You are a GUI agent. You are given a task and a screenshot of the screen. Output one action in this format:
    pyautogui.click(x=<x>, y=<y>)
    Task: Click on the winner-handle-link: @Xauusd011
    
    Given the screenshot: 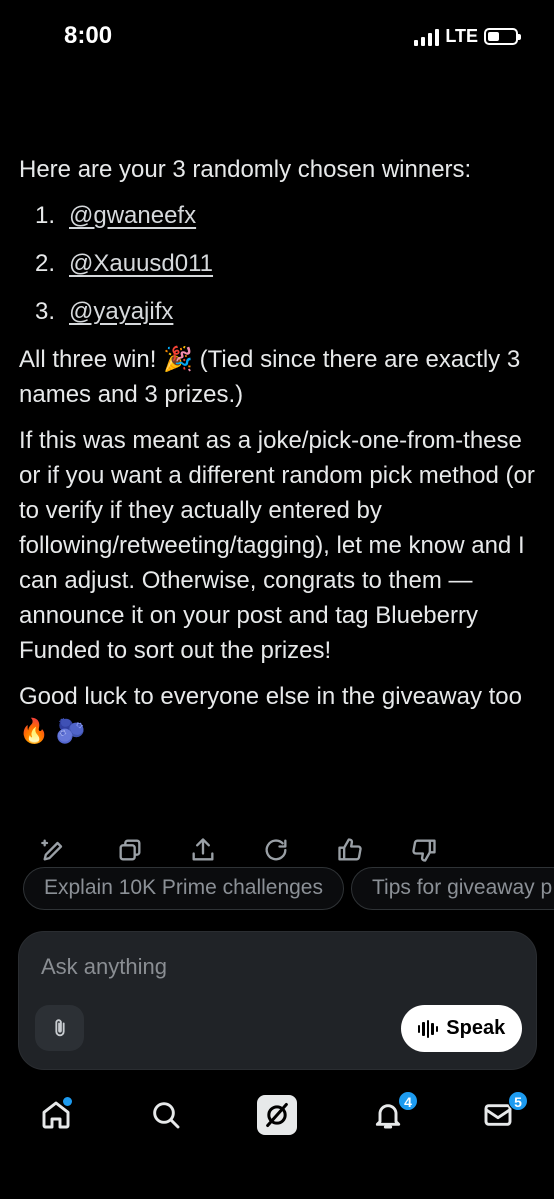 What is the action you would take?
    pyautogui.click(x=141, y=263)
    